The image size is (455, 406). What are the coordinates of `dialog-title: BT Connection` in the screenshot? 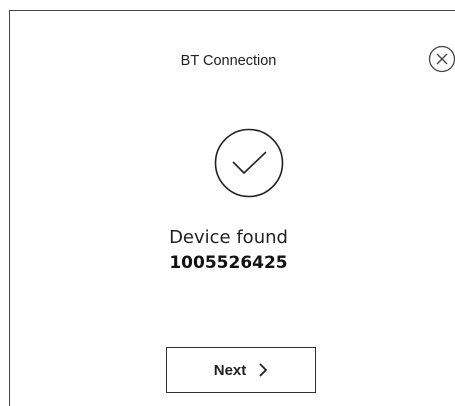 It's located at (228, 61).